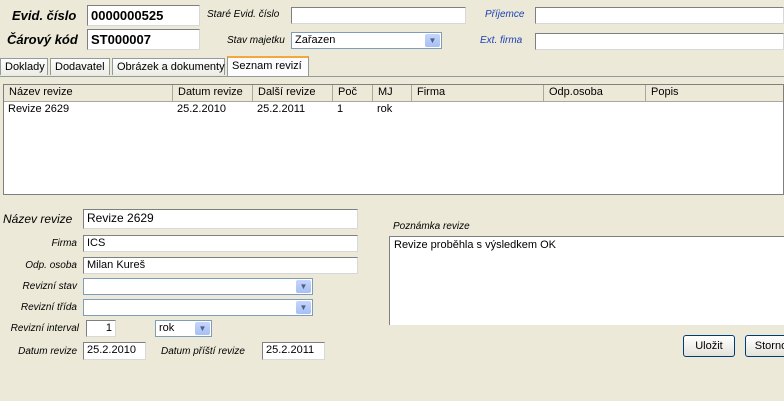  Describe the element at coordinates (44, 15) in the screenshot. I see `evid-cislo-label: Evid. číslo` at that location.